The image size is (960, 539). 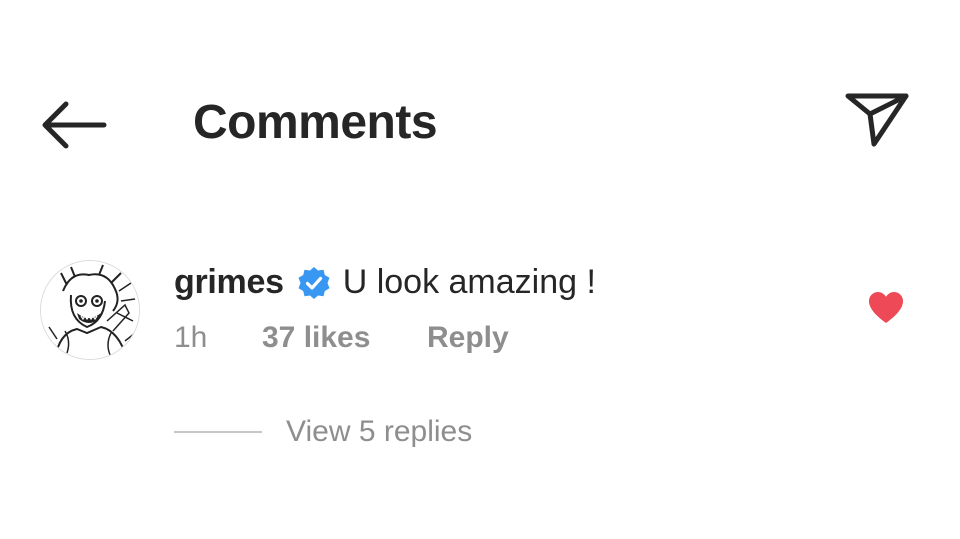 What do you see at coordinates (468, 338) in the screenshot?
I see `reply-button: Reply` at bounding box center [468, 338].